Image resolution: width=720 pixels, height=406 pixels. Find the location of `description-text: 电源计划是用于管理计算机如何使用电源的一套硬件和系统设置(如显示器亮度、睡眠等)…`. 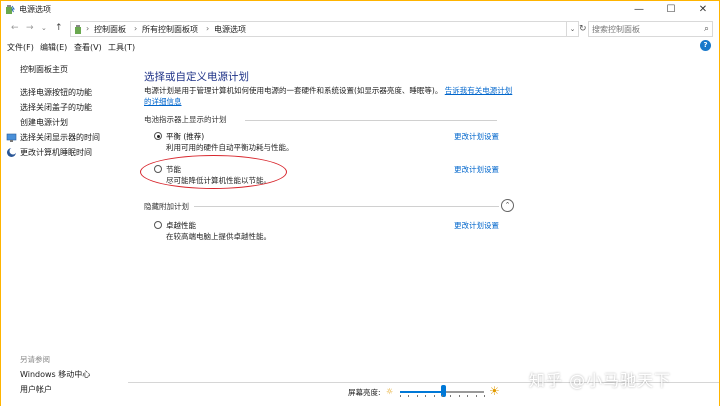

description-text: 电源计划是用于管理计算机如何使用电源的一套硬件和系统设置(如显示器亮度、睡眠等)… is located at coordinates (293, 90).